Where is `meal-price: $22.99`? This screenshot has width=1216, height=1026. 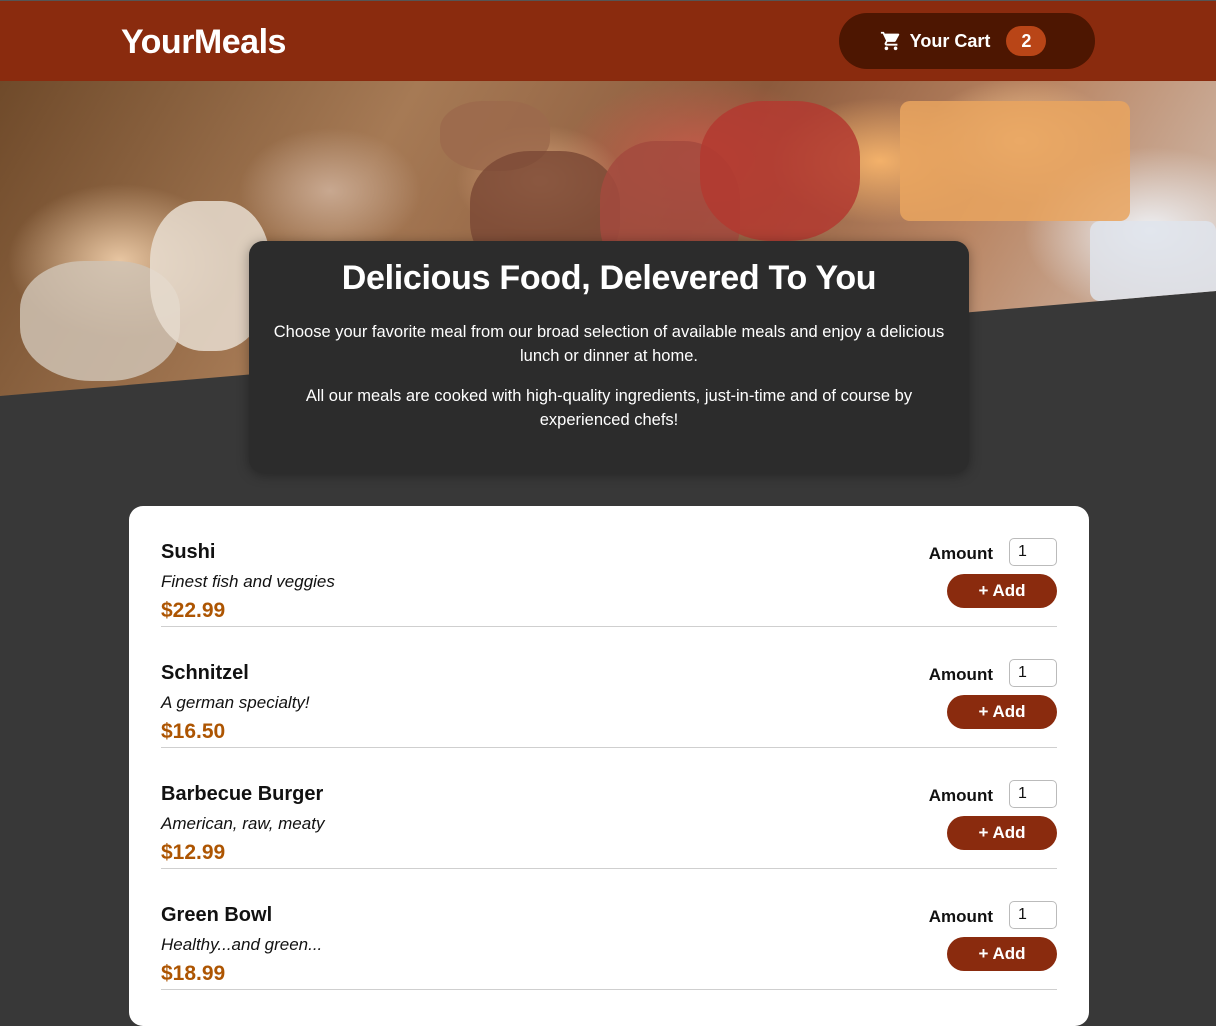 meal-price: $22.99 is located at coordinates (193, 610).